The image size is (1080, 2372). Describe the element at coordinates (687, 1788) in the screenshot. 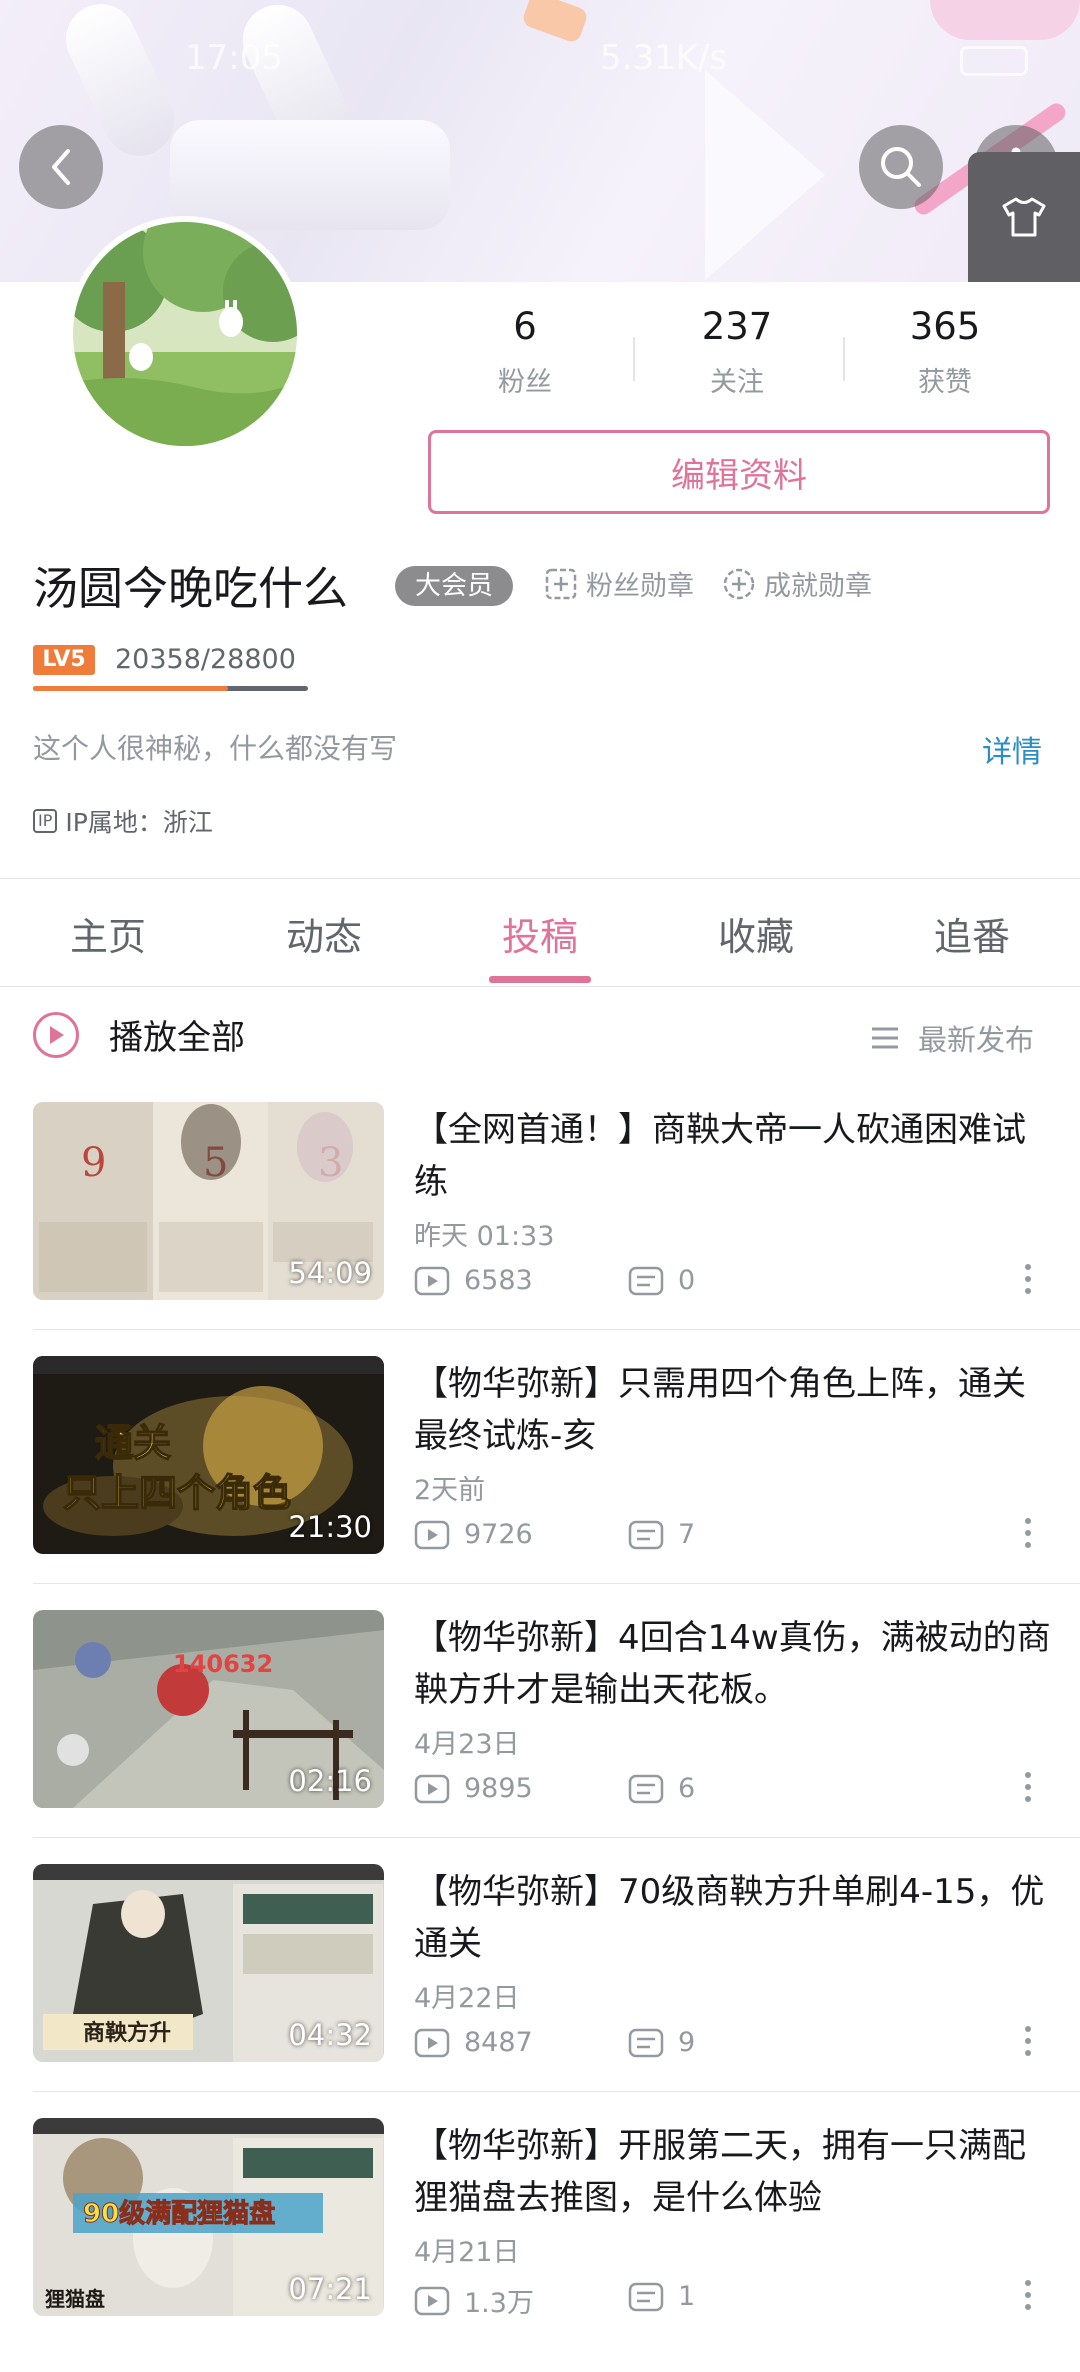

I see `comment-count: 6` at that location.